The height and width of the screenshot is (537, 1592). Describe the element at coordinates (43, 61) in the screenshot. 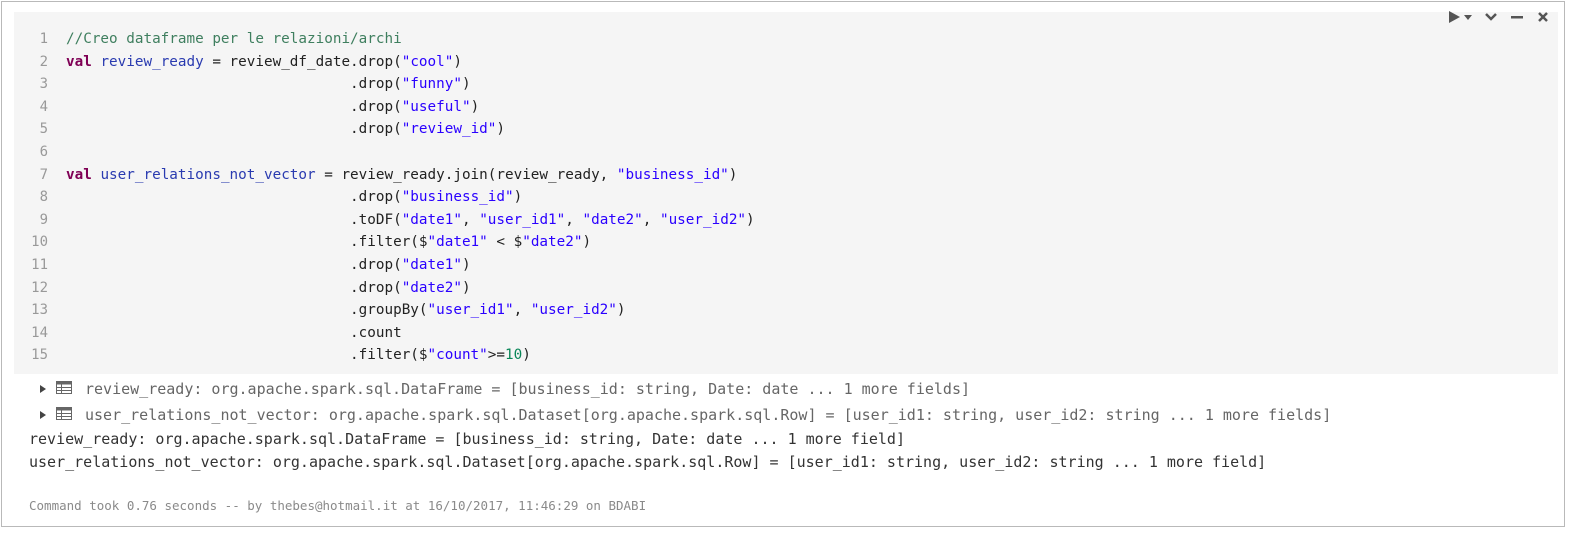

I see `line-number: 2` at that location.